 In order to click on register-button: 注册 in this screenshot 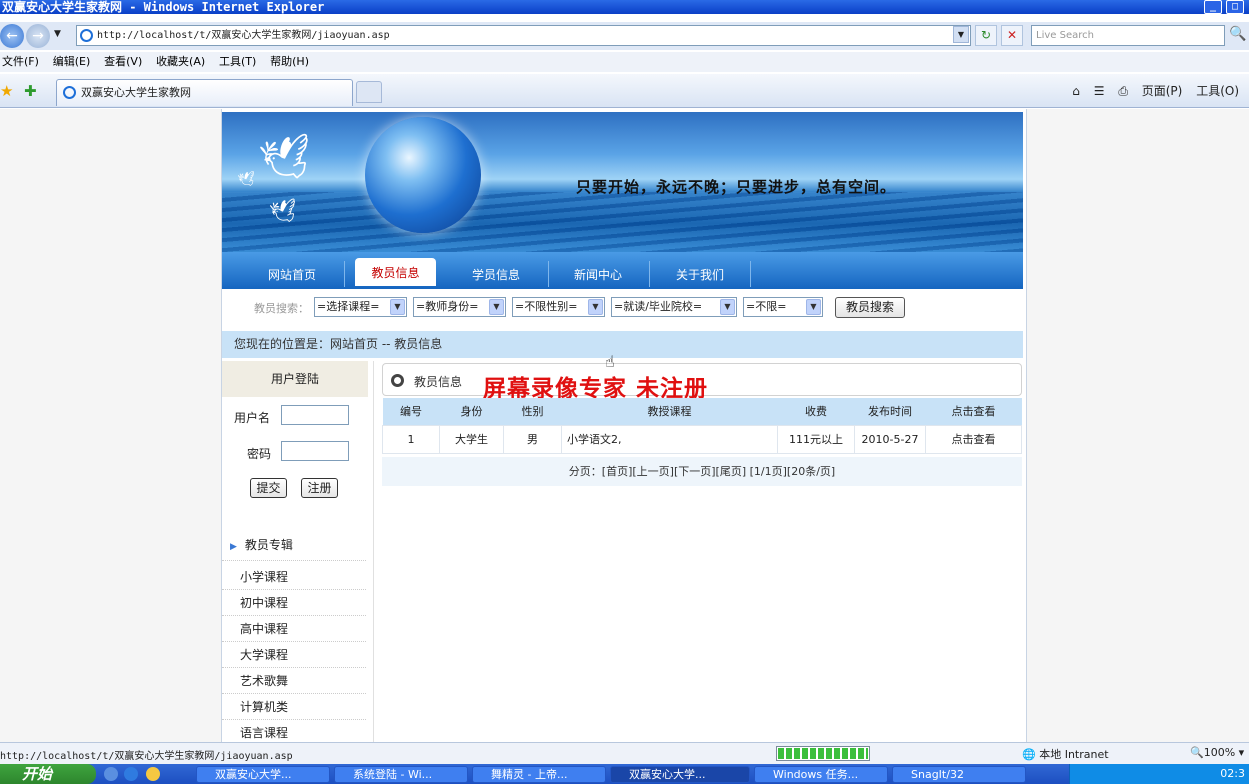, I will do `click(319, 488)`.